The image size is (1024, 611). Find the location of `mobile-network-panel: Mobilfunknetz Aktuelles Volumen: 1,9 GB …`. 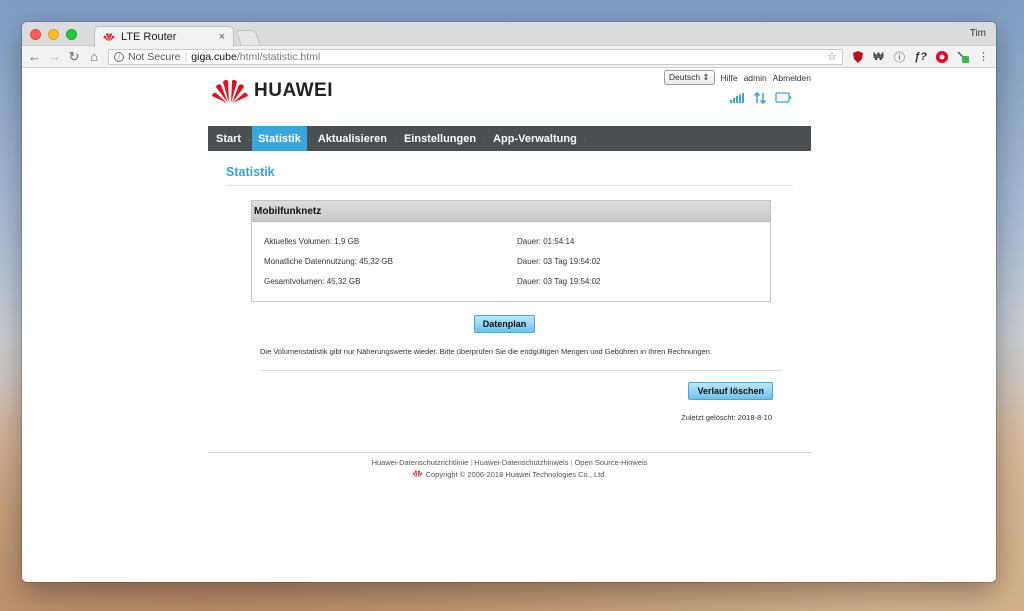

mobile-network-panel: Mobilfunknetz Aktuelles Volumen: 1,9 GB … is located at coordinates (511, 251).